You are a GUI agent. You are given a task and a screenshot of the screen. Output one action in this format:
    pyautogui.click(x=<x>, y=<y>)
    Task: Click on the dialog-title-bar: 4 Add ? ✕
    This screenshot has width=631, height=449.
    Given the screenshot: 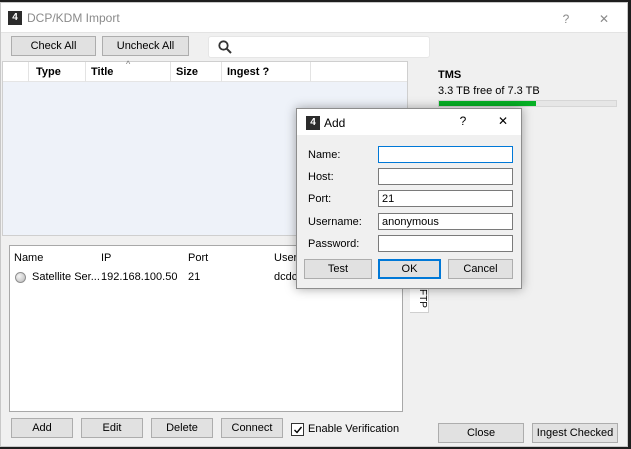 What is the action you would take?
    pyautogui.click(x=409, y=122)
    